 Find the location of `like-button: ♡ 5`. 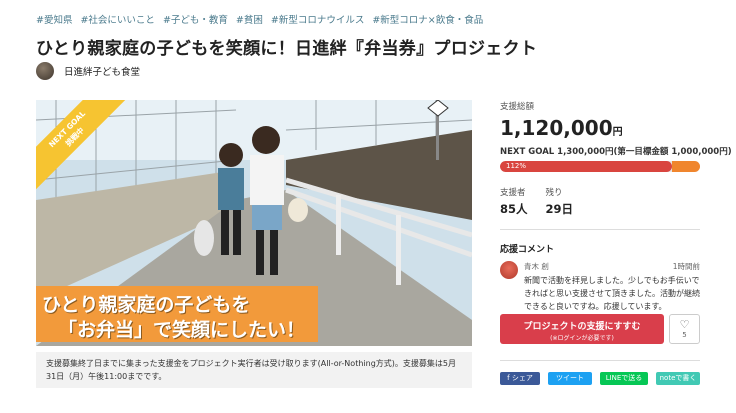

like-button: ♡ 5 is located at coordinates (684, 329).